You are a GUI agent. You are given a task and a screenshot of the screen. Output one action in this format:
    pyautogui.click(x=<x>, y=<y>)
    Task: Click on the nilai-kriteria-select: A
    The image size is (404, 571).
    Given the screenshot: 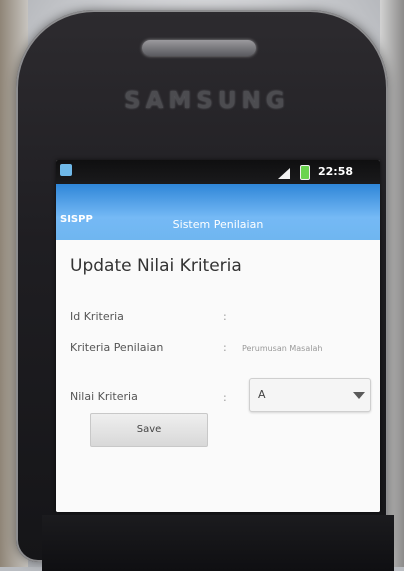 What is the action you would take?
    pyautogui.click(x=310, y=395)
    